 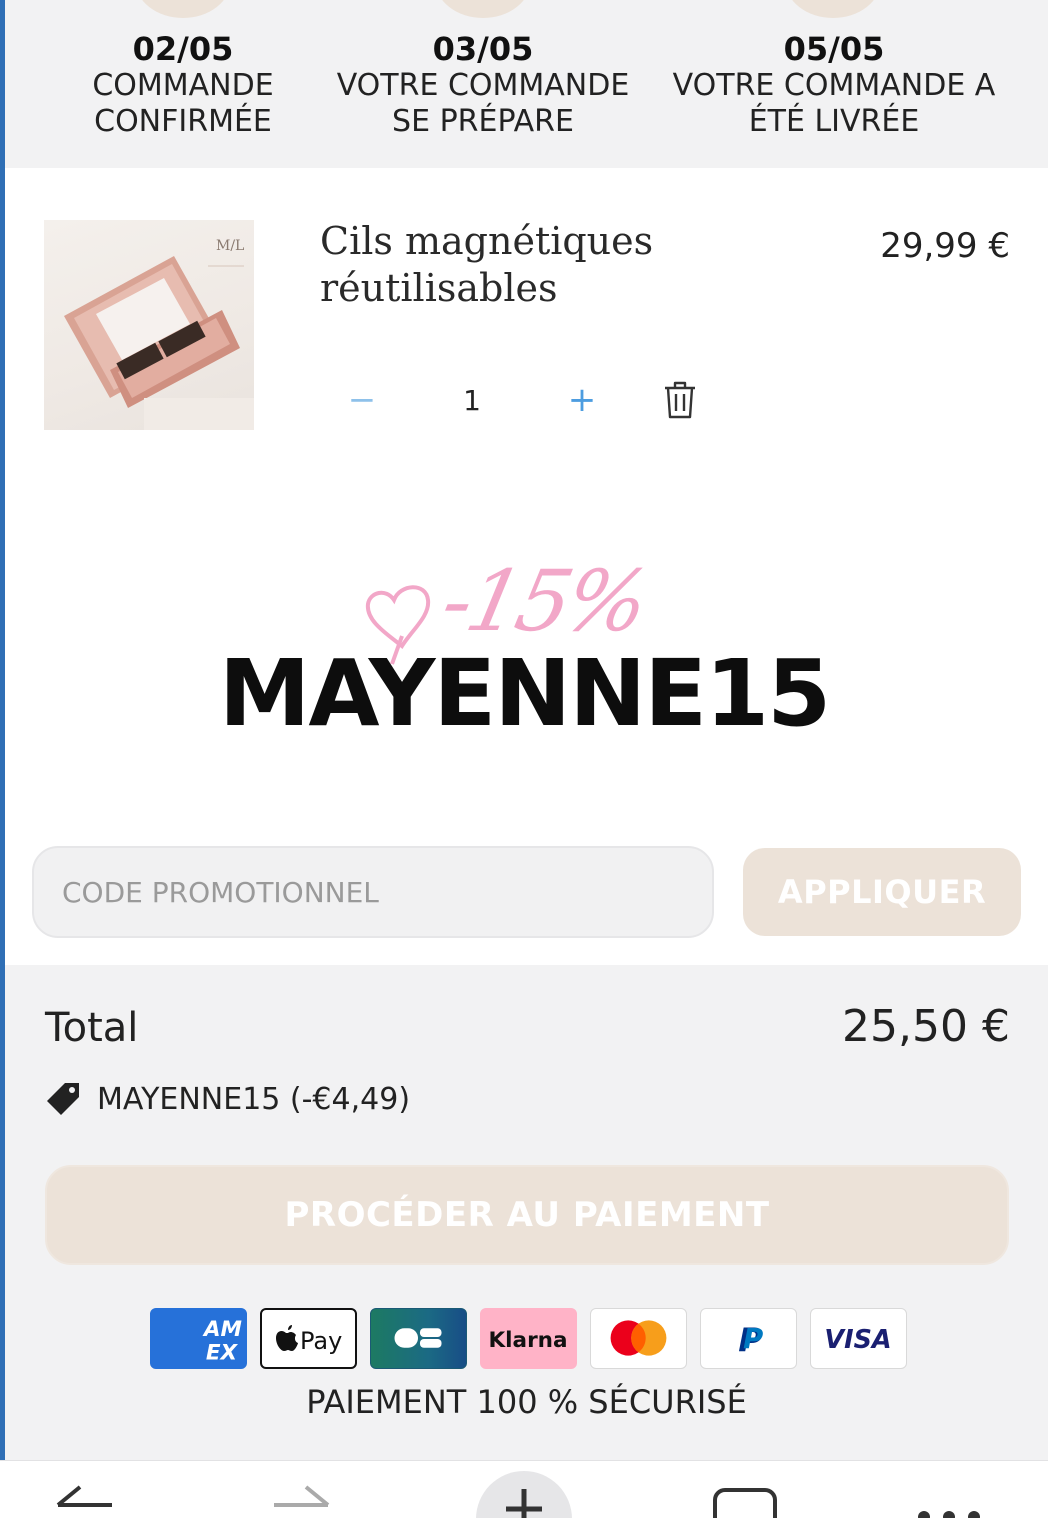 What do you see at coordinates (582, 400) in the screenshot?
I see `increase-quantity-button: +` at bounding box center [582, 400].